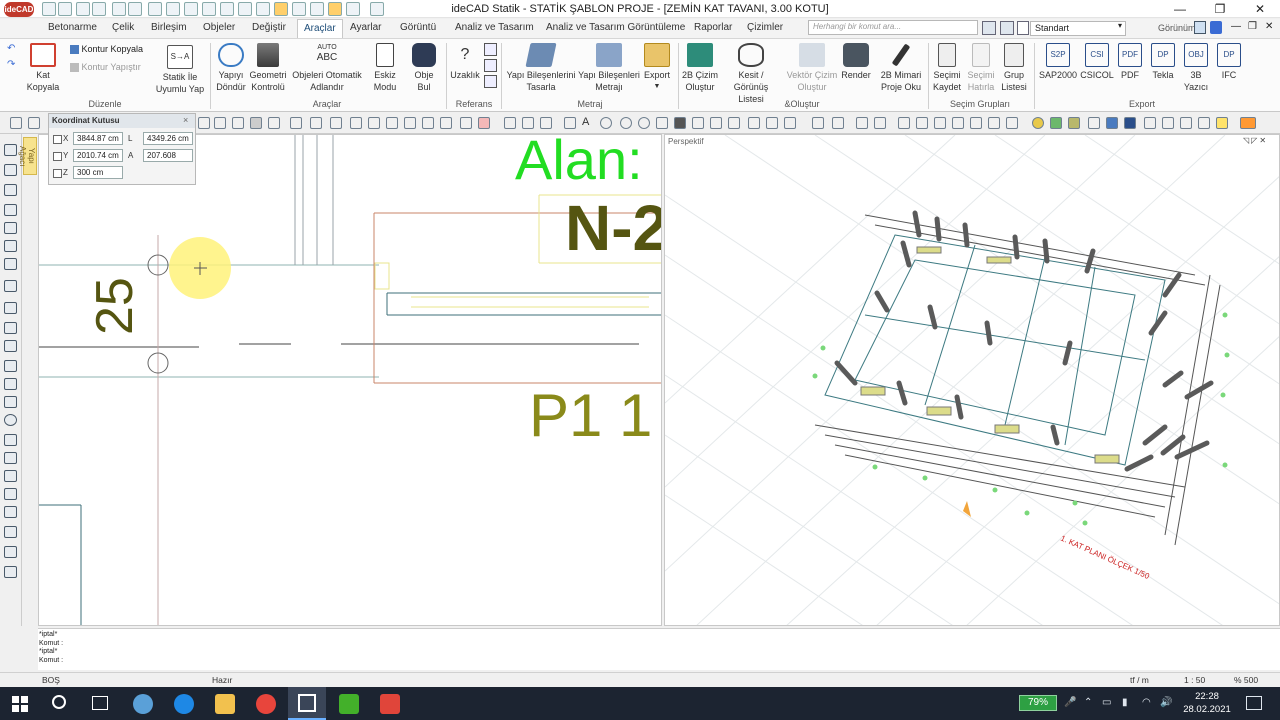 This screenshot has width=1280, height=720. I want to click on sap2000-button: S2P SAP2000, so click(1058, 62).